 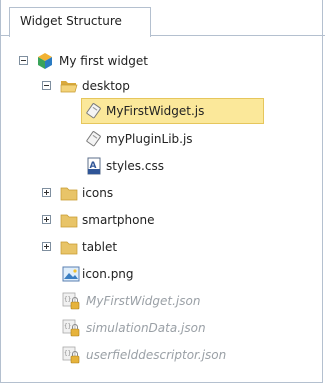 I want to click on image-file-icon, so click(x=71, y=274).